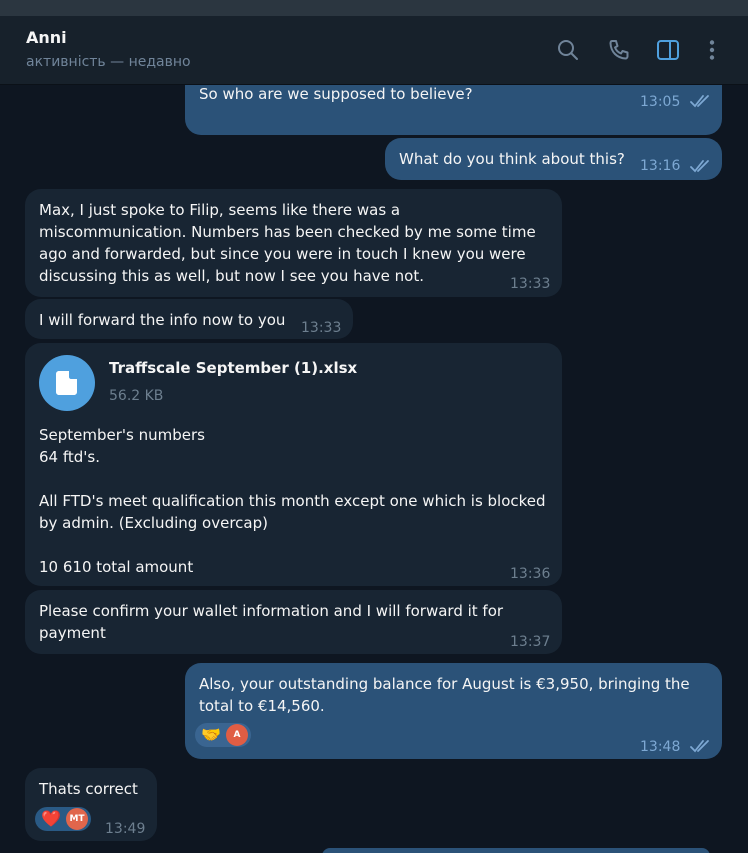  Describe the element at coordinates (237, 735) in the screenshot. I see `reaction-avatar: A` at that location.